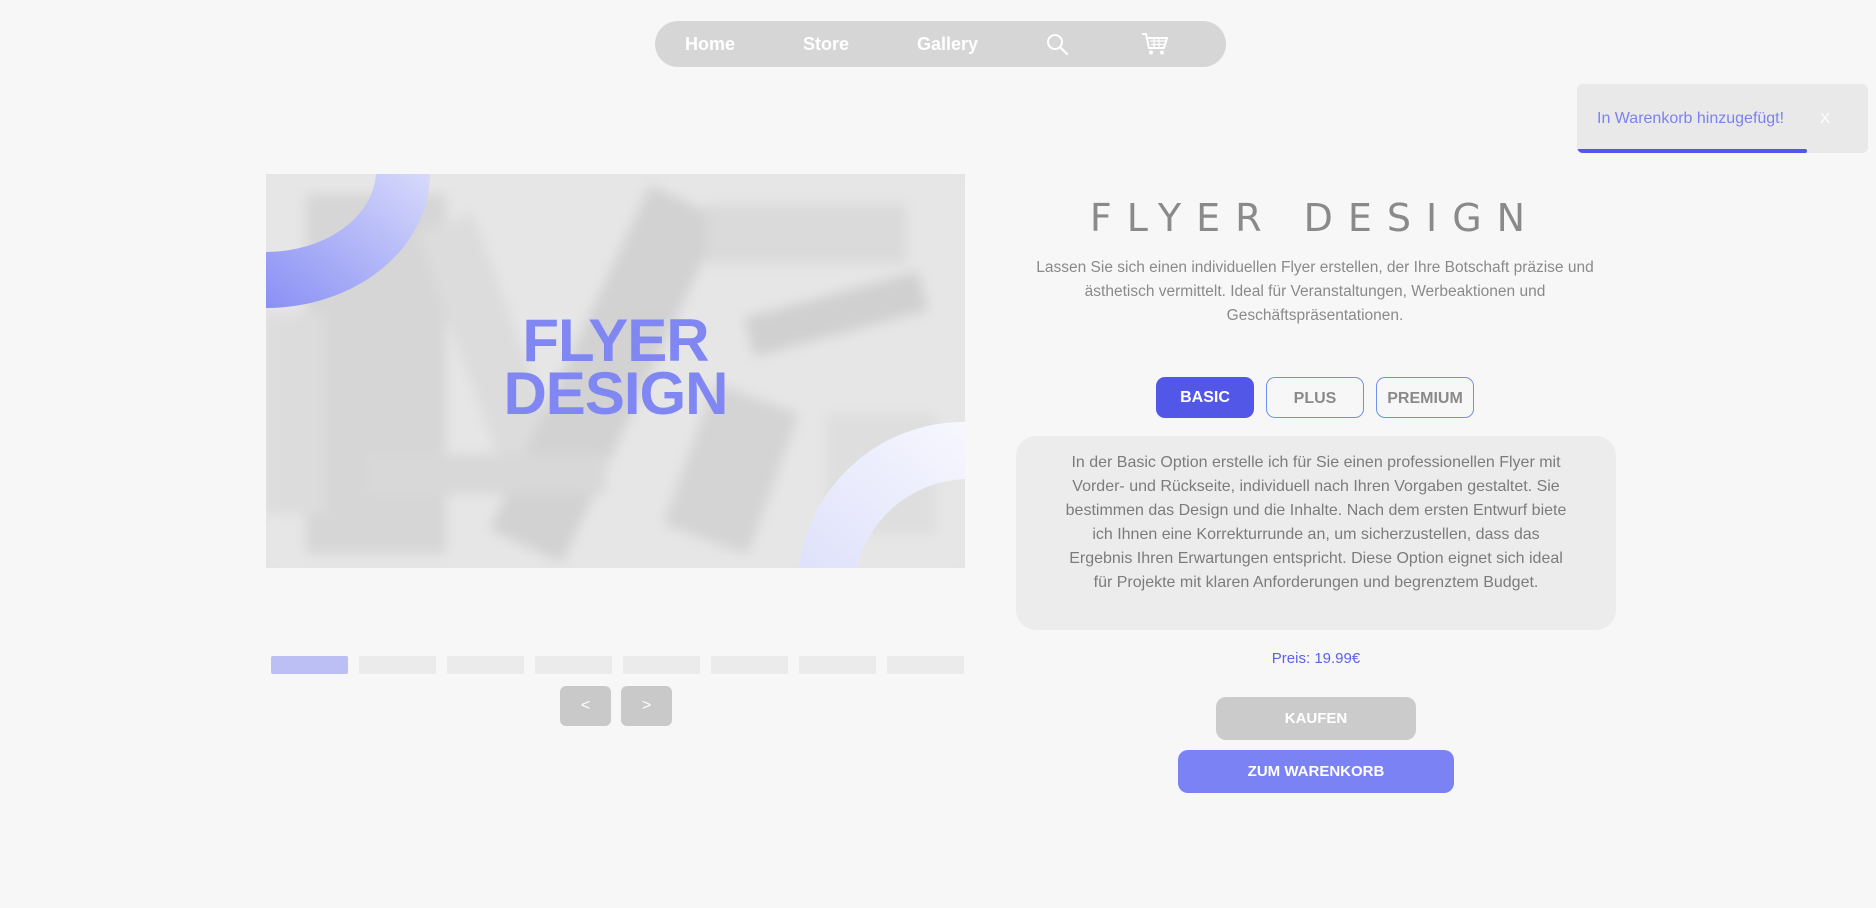  I want to click on nav-store-link: Store, so click(826, 44).